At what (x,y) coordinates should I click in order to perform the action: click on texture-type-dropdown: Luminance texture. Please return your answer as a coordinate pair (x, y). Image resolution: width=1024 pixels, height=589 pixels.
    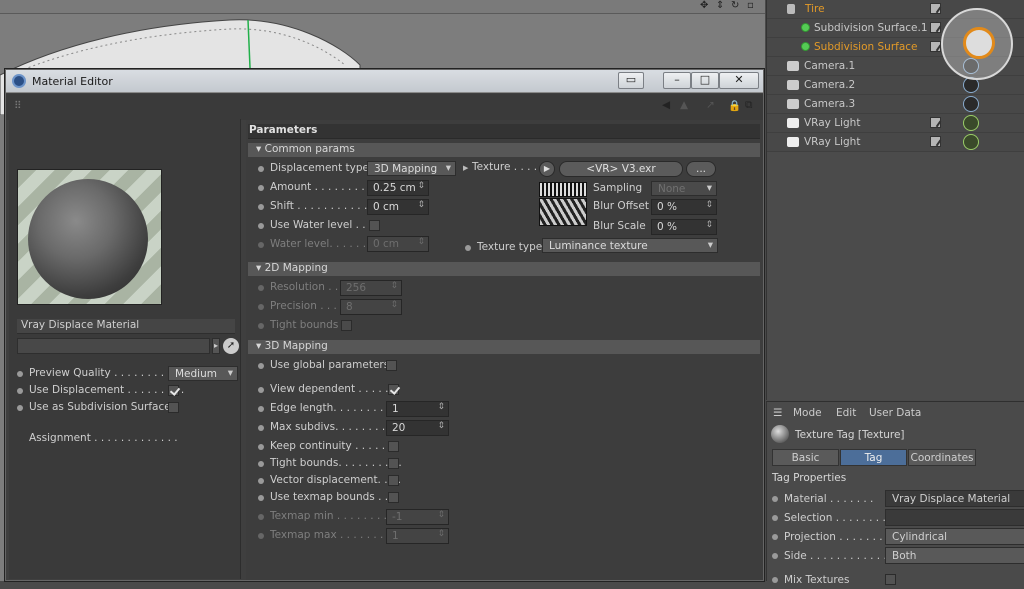
    Looking at the image, I should click on (630, 245).